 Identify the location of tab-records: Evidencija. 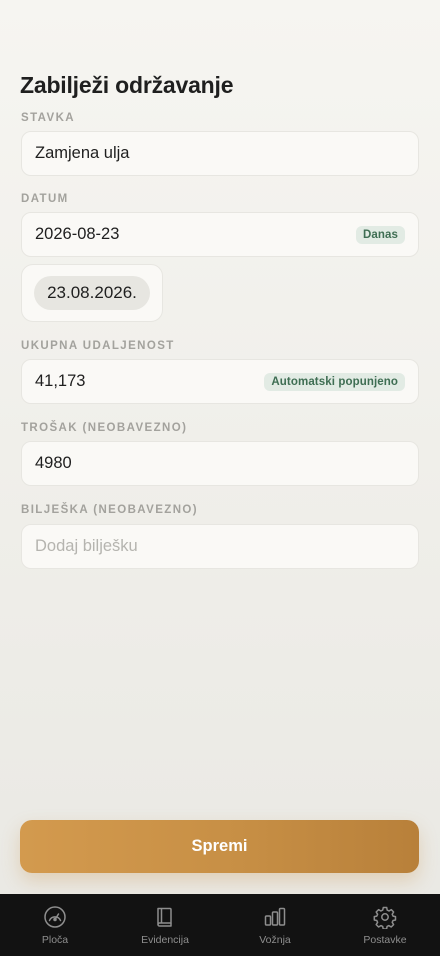
(165, 925).